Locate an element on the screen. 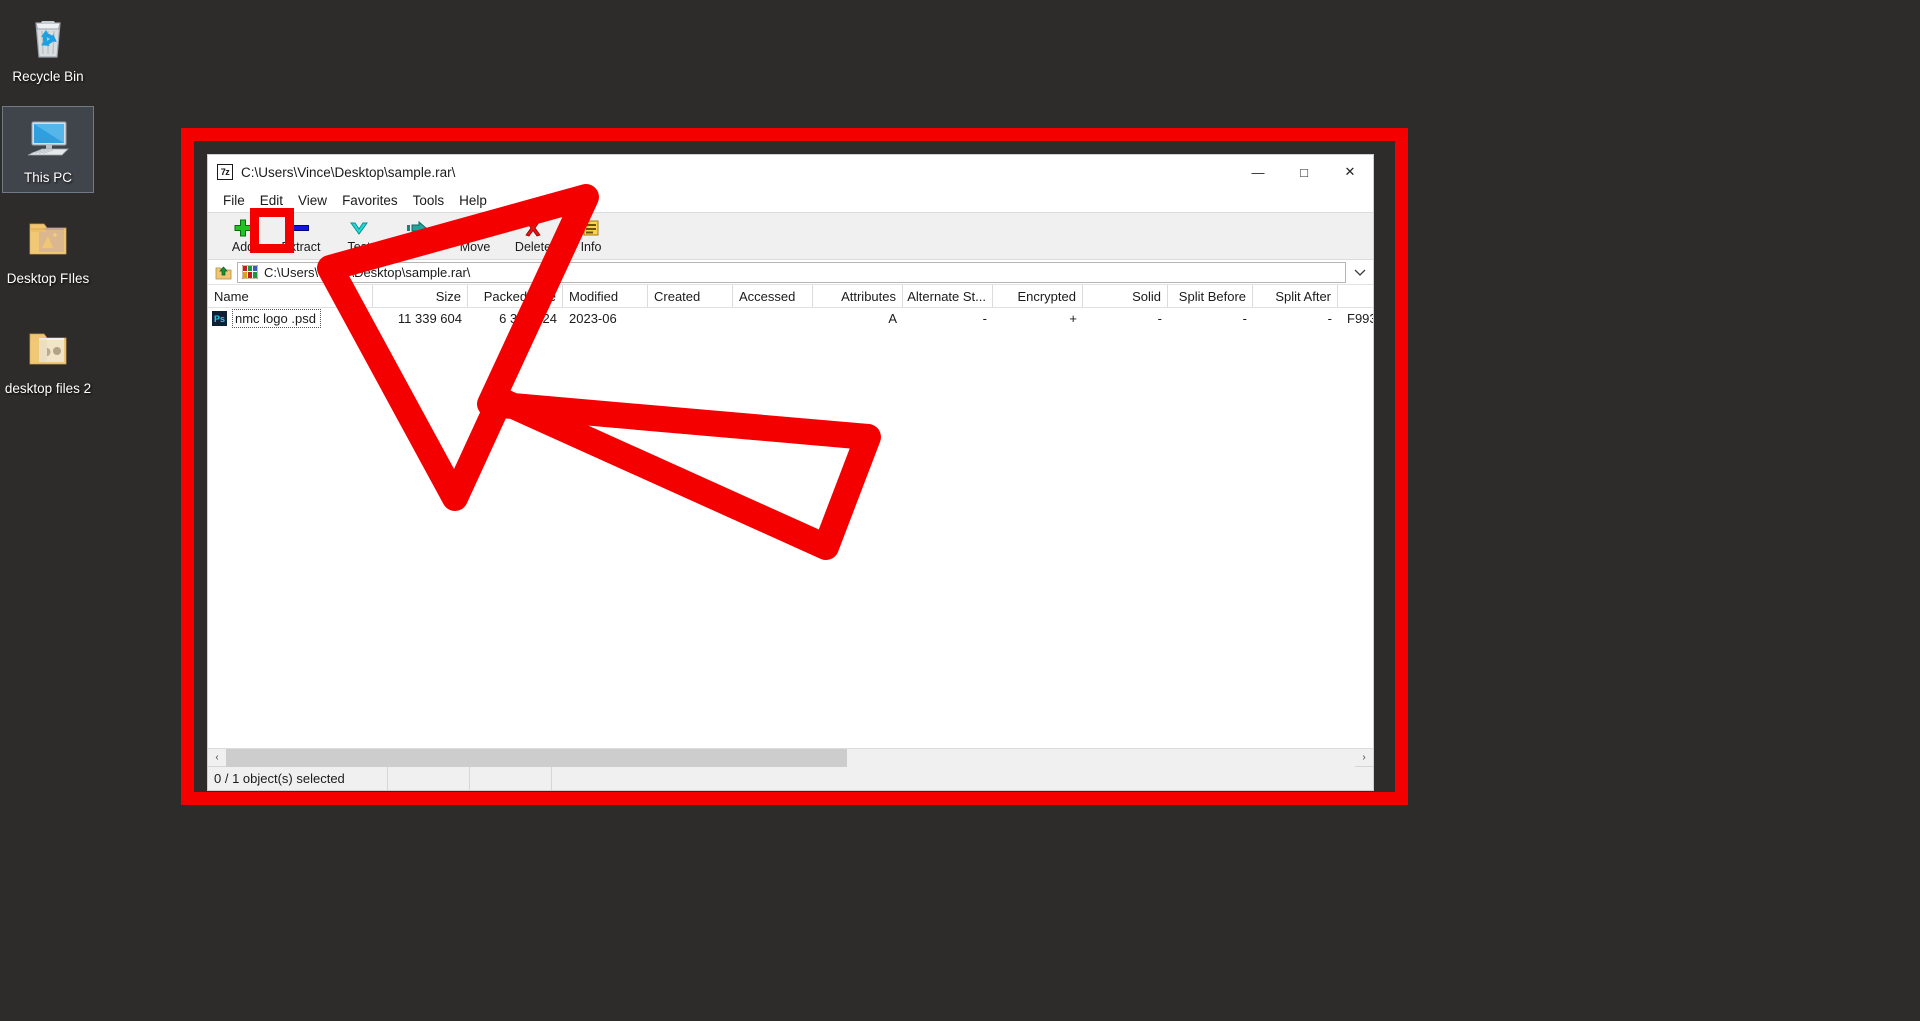 The width and height of the screenshot is (1920, 1021). rar-archive-icon is located at coordinates (250, 272).